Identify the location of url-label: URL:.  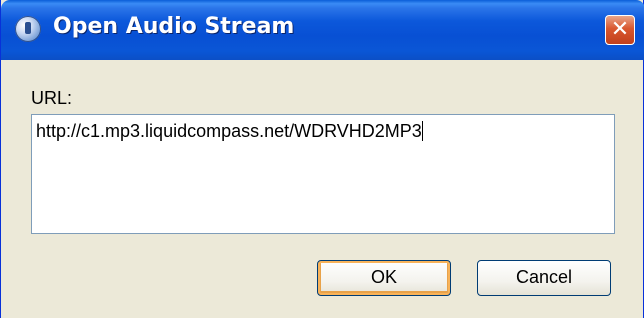
(52, 98).